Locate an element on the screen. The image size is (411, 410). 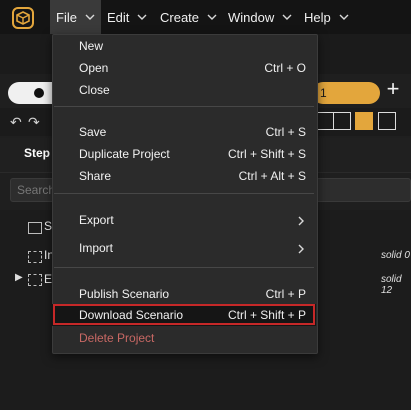
menu-create: Create is located at coordinates (188, 17).